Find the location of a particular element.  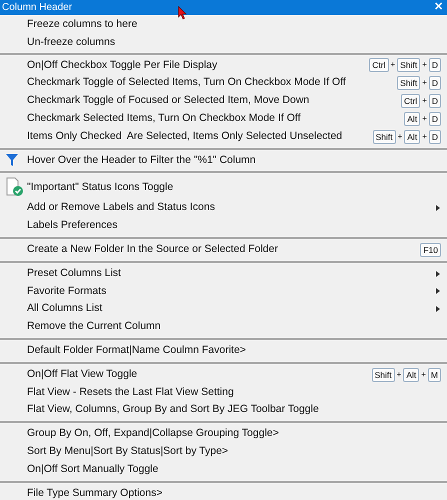

menu-item-label: Remove the Current Column is located at coordinates (94, 326).